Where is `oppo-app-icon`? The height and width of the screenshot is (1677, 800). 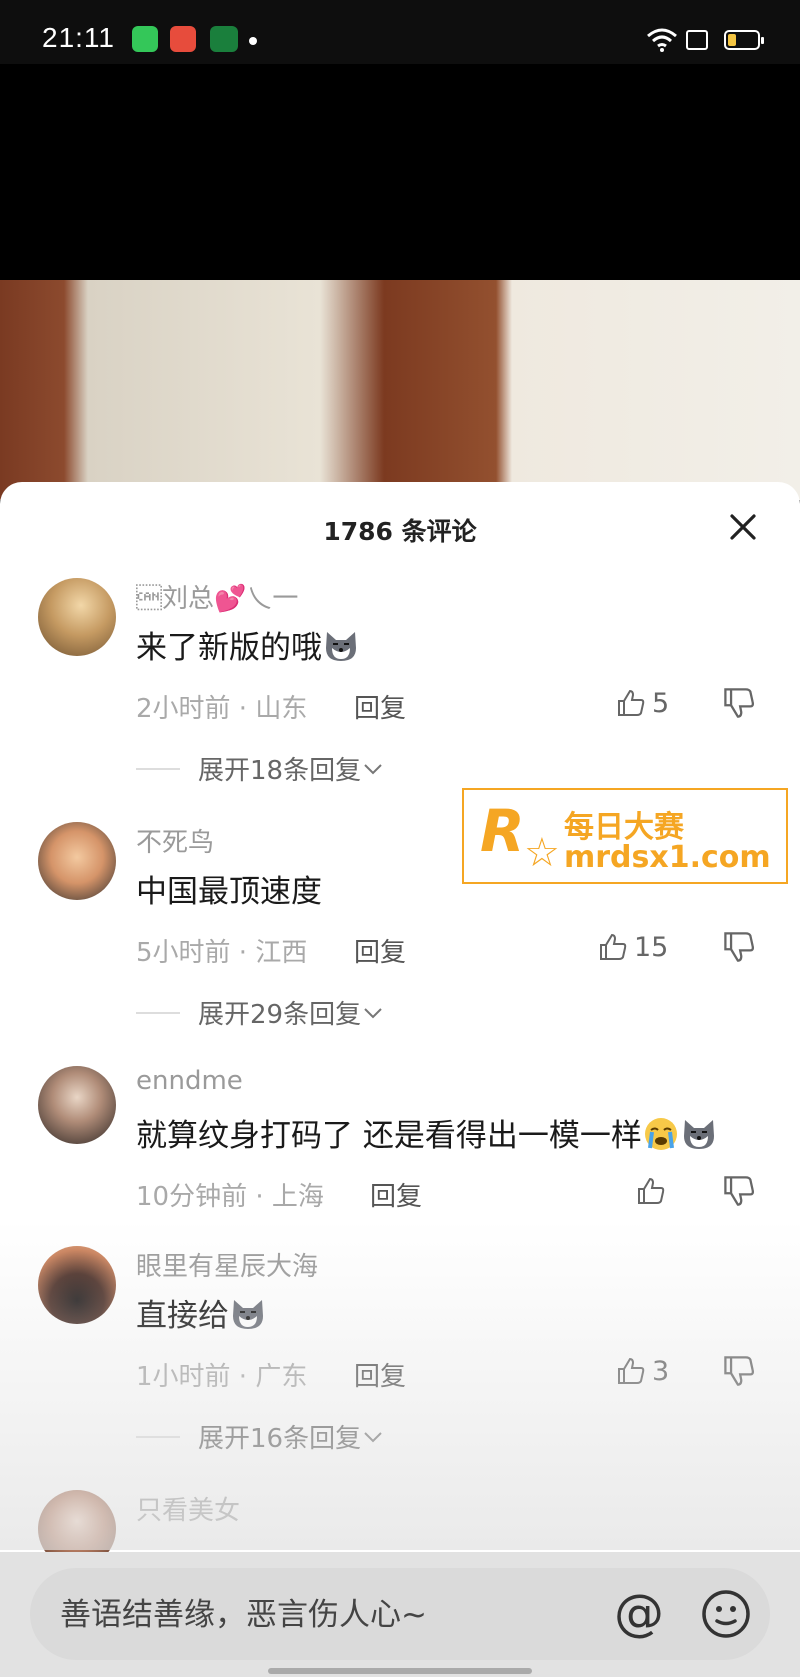 oppo-app-icon is located at coordinates (224, 39).